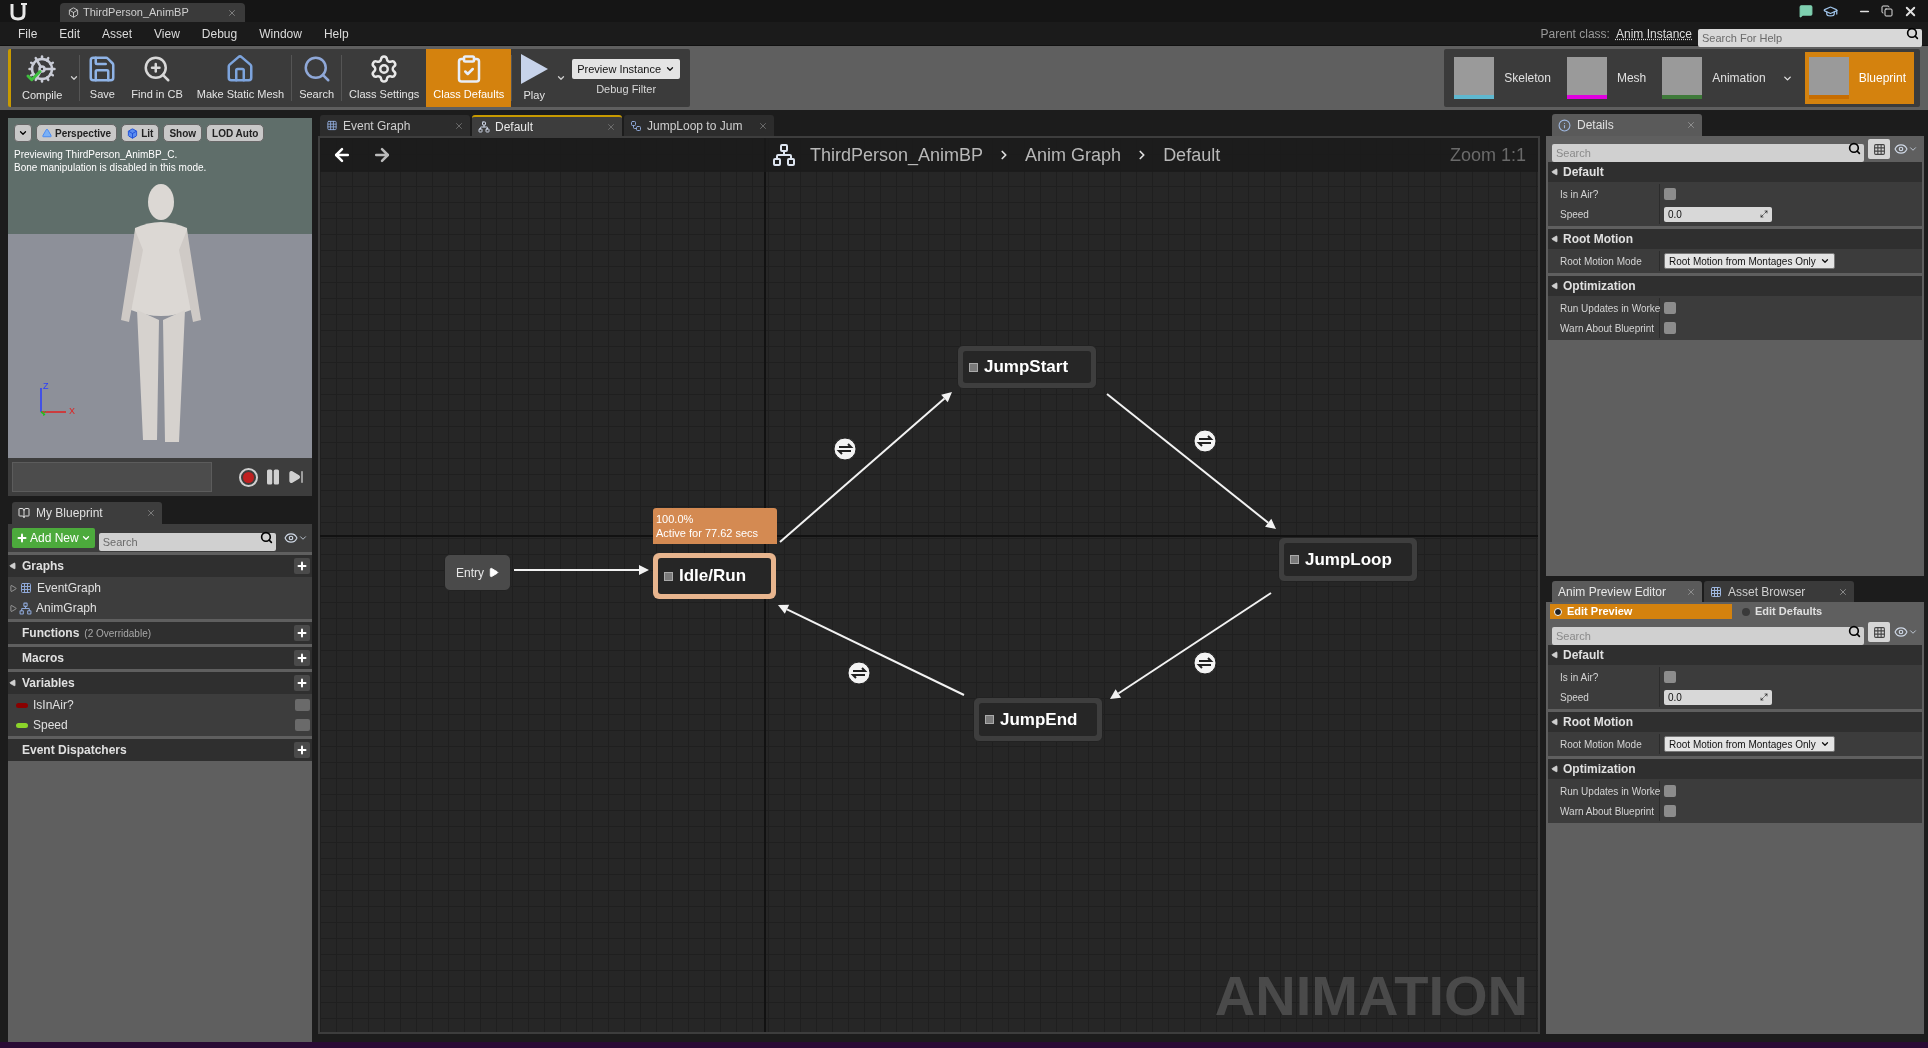  I want to click on panel-tab: Details, so click(1627, 125).